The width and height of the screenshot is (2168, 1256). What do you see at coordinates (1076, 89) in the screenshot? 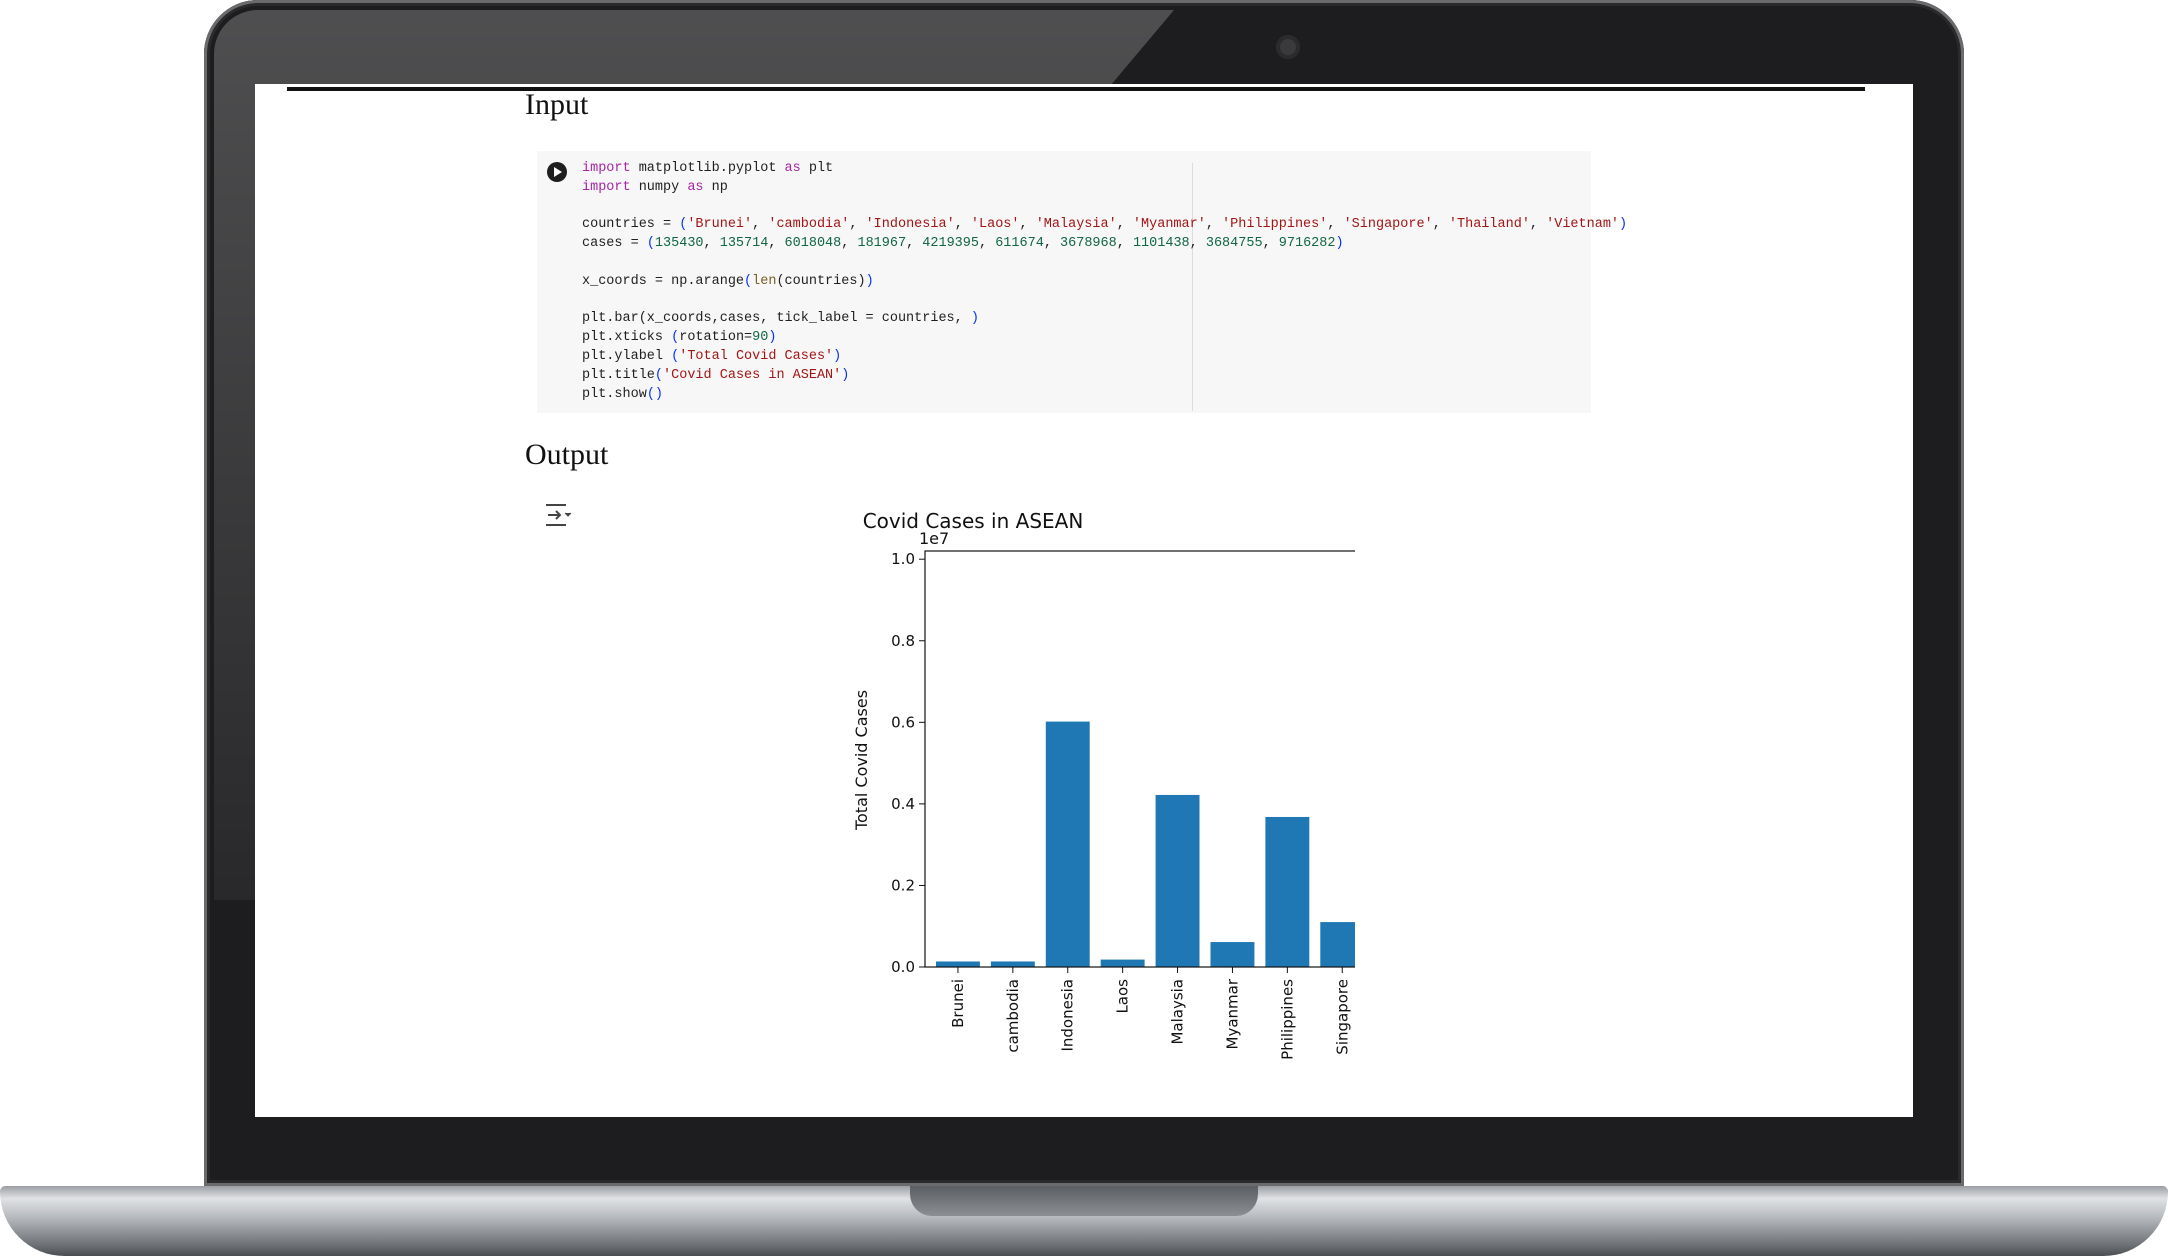
I see `top-divider` at bounding box center [1076, 89].